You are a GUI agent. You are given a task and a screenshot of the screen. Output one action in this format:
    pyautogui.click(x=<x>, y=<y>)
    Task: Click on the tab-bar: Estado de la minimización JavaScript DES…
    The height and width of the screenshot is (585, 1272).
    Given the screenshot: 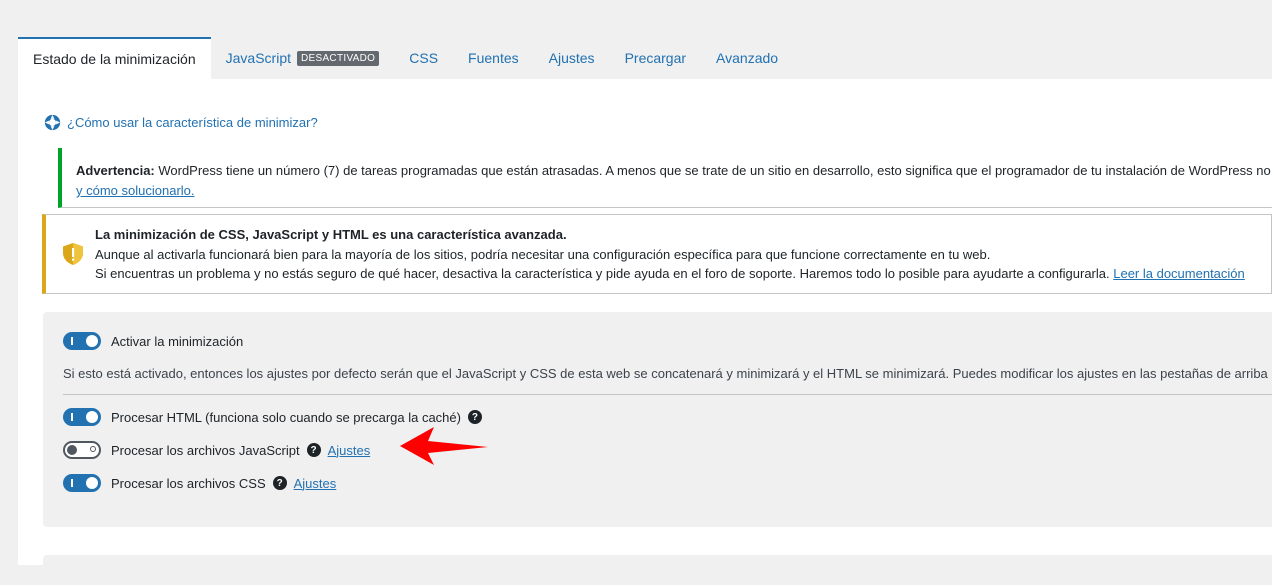 What is the action you would take?
    pyautogui.click(x=645, y=58)
    